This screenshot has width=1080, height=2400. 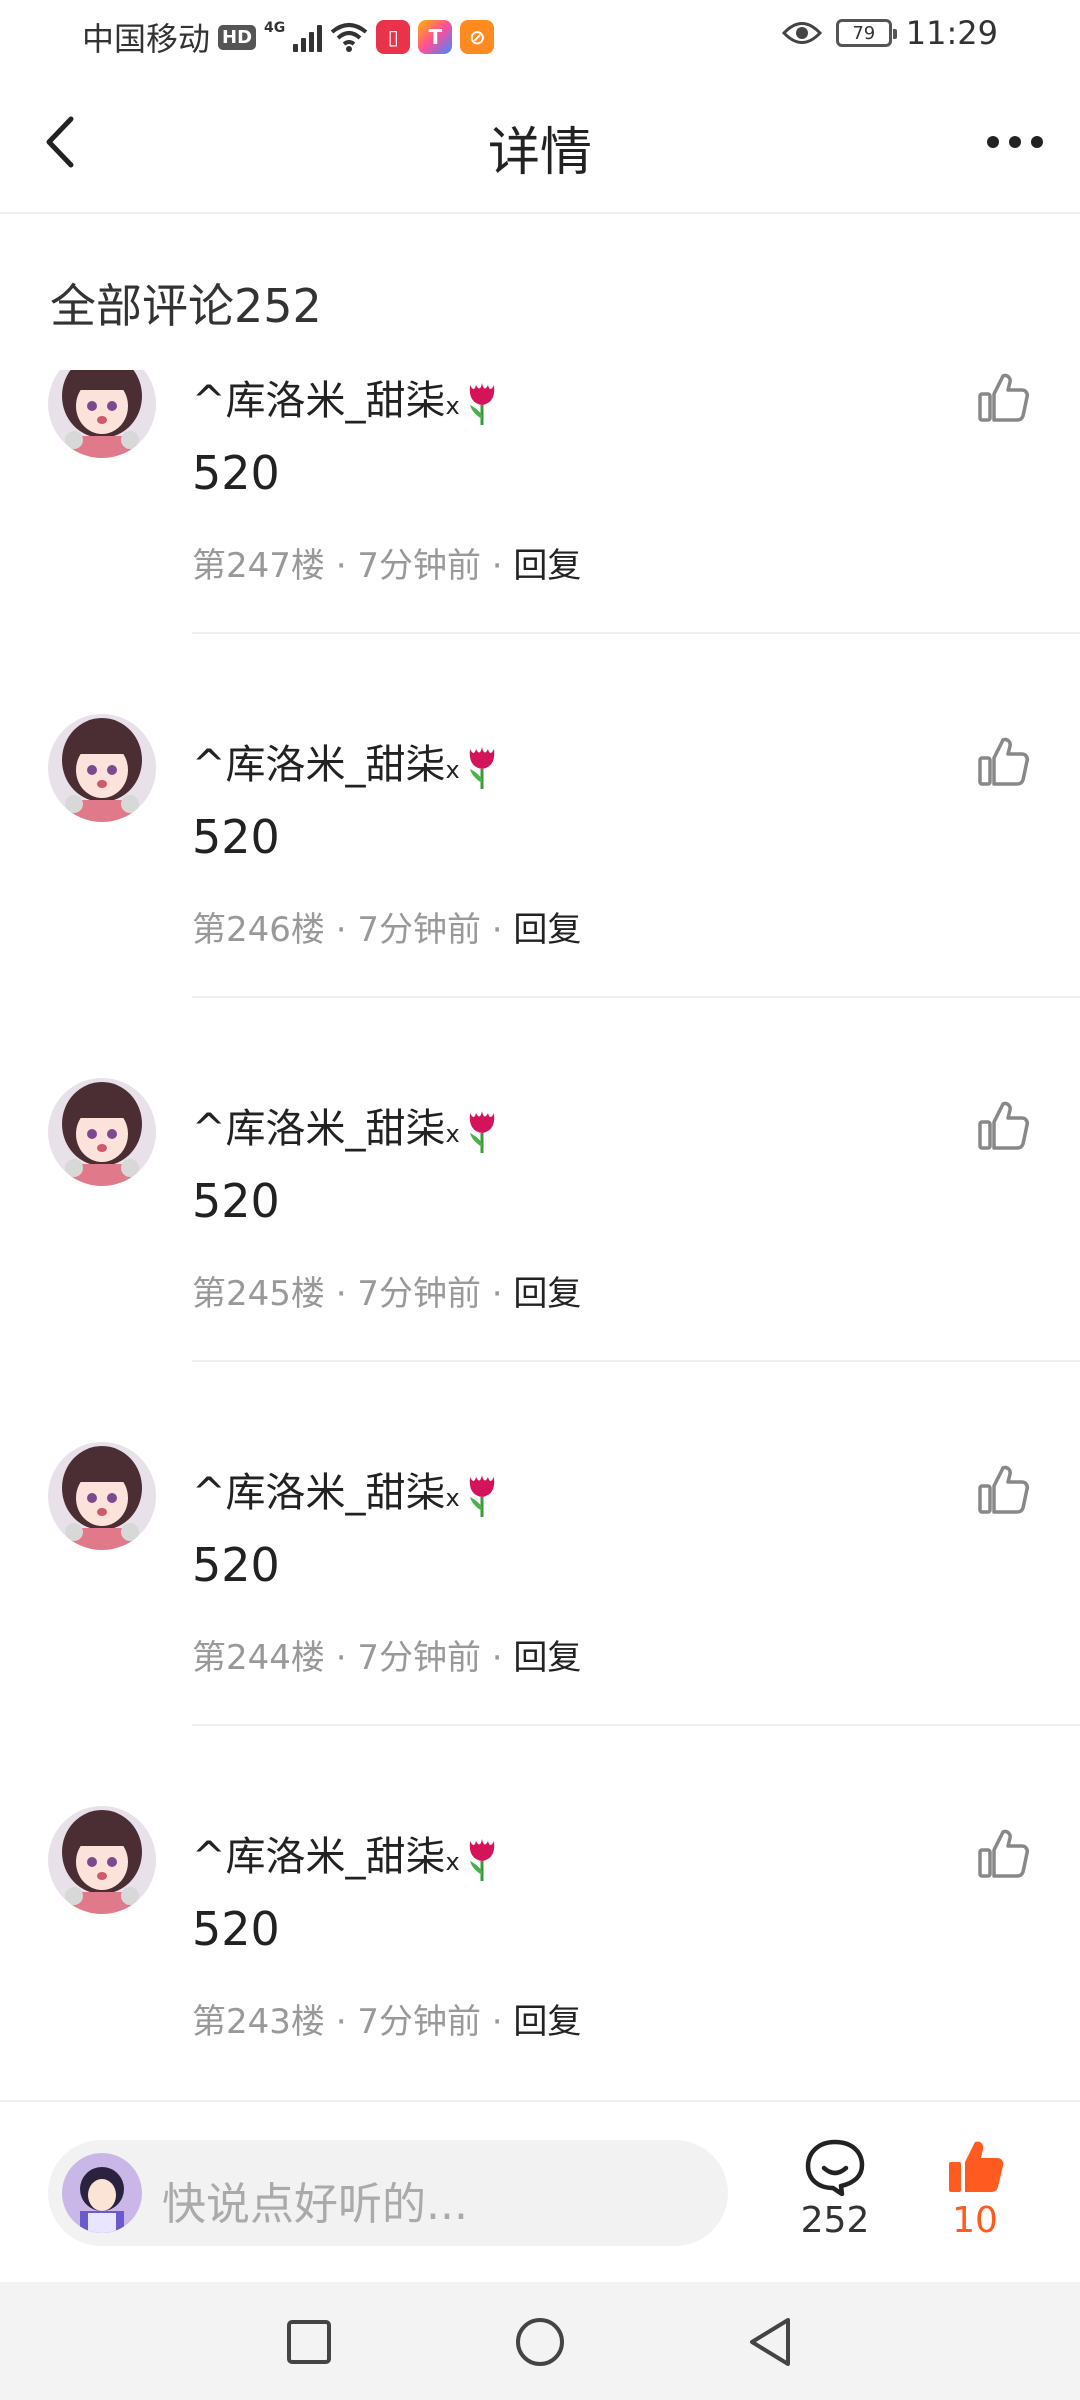 I want to click on comment-meta: 第246楼 · 7分钟前 · 回复, so click(x=386, y=926).